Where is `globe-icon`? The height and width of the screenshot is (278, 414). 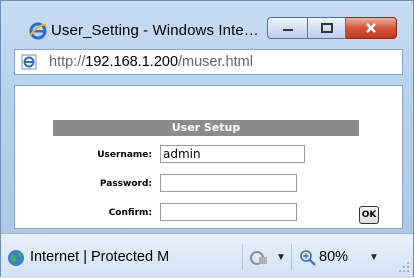
globe-icon is located at coordinates (16, 258).